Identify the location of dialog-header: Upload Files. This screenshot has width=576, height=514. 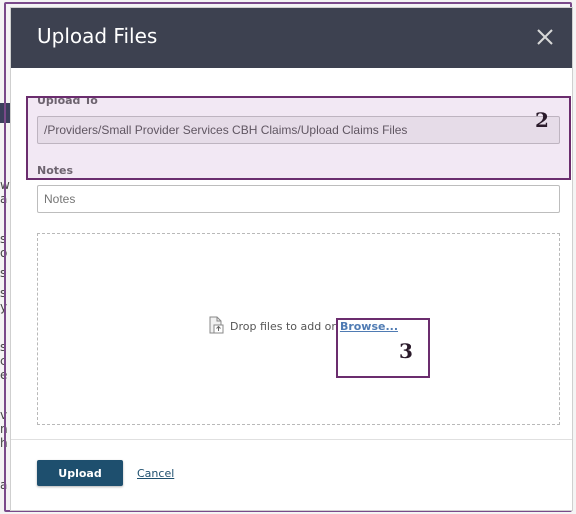
(291, 38).